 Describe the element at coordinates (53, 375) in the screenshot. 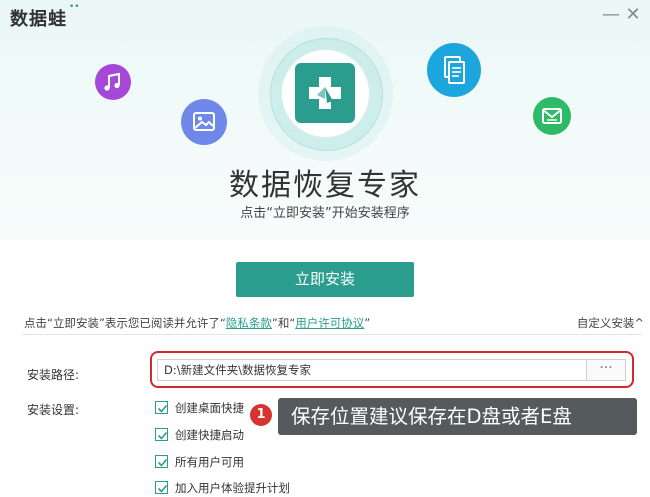

I see `install-path-label: 安装路径:` at that location.